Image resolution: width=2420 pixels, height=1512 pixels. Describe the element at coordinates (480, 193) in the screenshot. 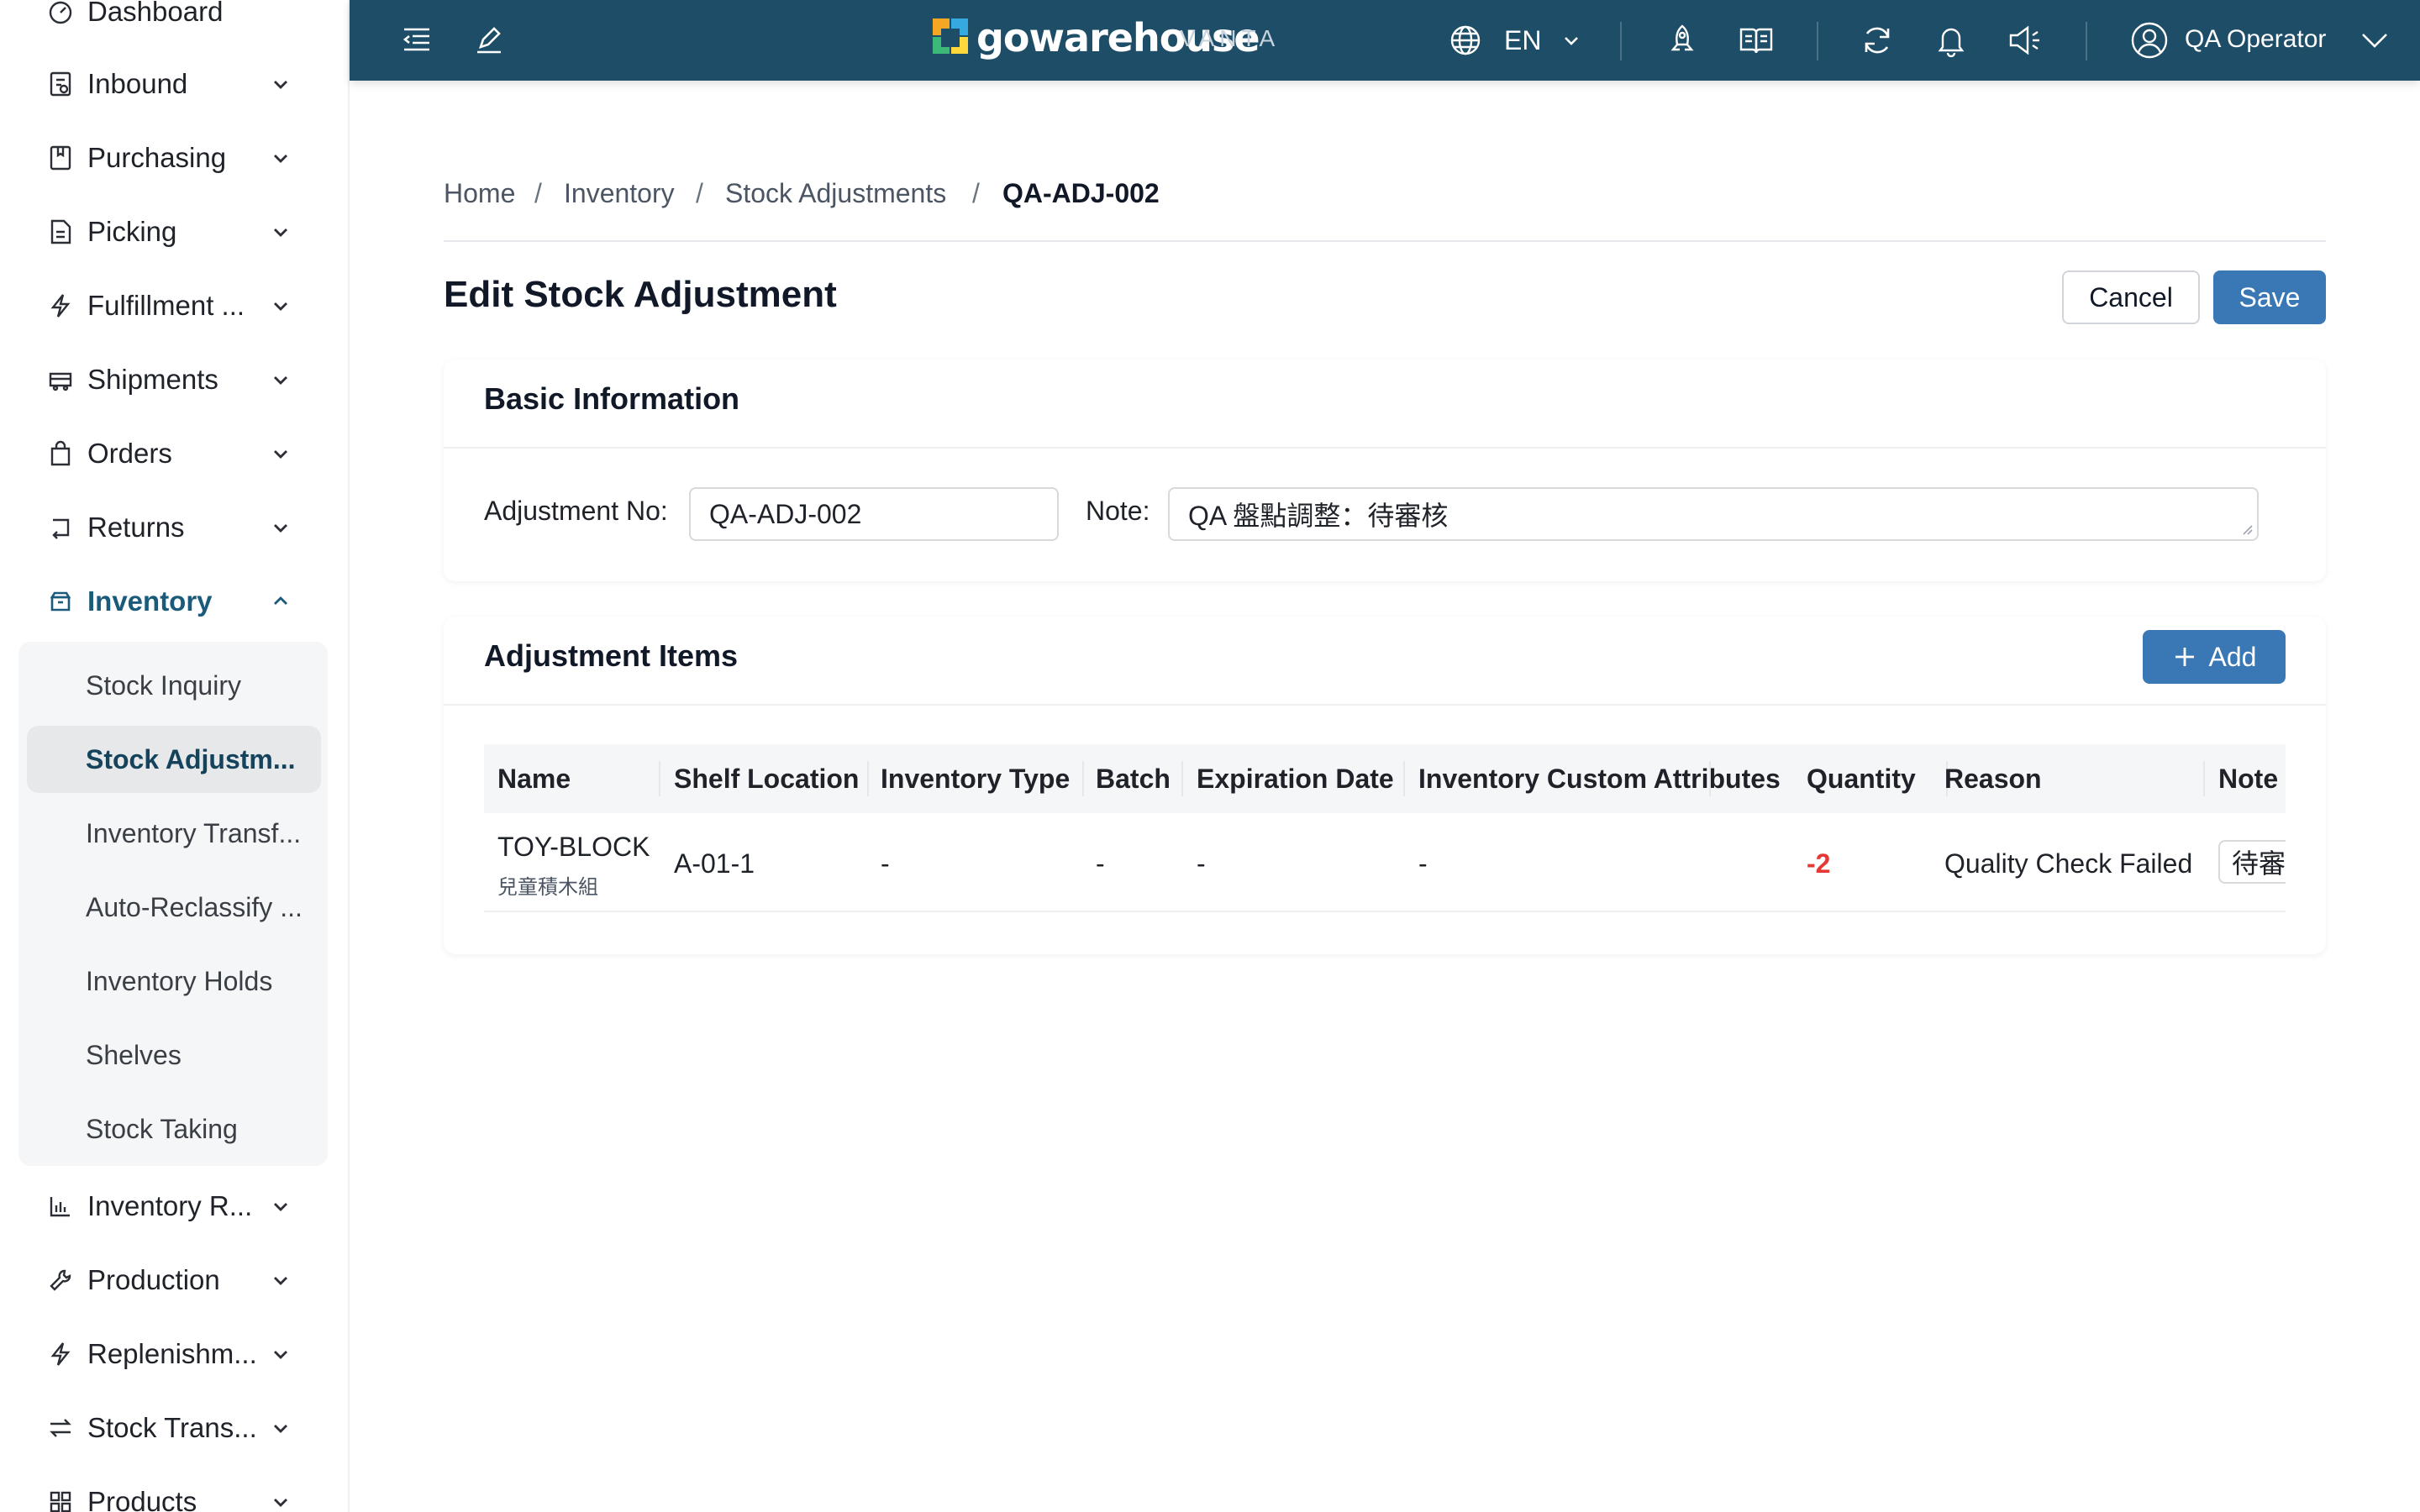

I see `breadcrumb-home: Home` at that location.